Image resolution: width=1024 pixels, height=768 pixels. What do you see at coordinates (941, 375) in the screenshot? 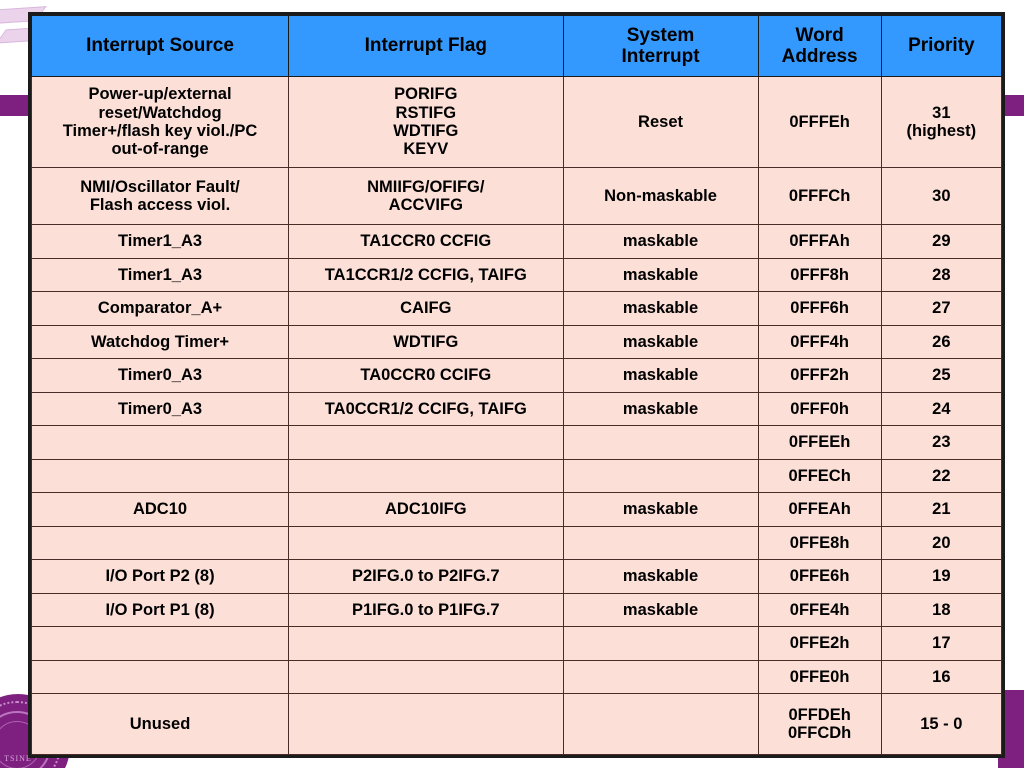
I see `cell-priority: 25` at bounding box center [941, 375].